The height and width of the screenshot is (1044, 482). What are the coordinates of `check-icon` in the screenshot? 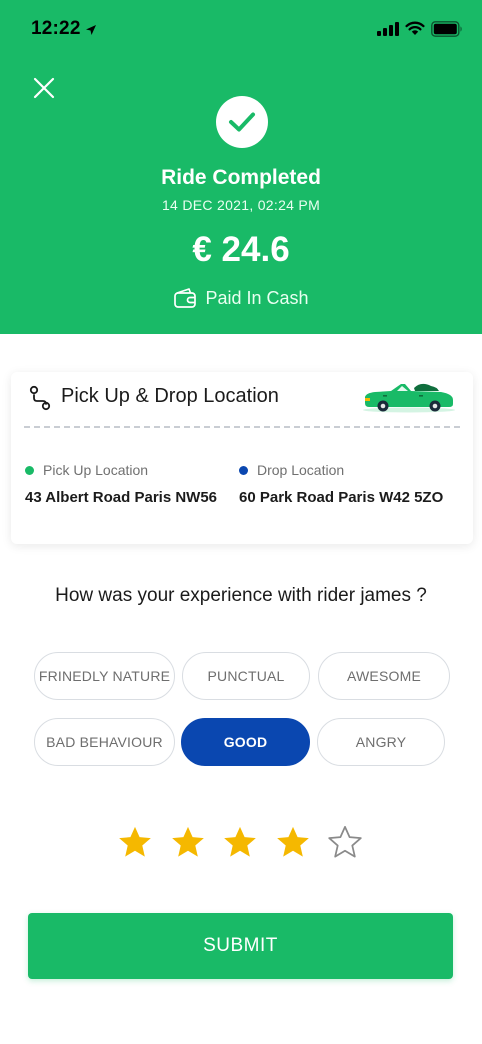 It's located at (242, 122).